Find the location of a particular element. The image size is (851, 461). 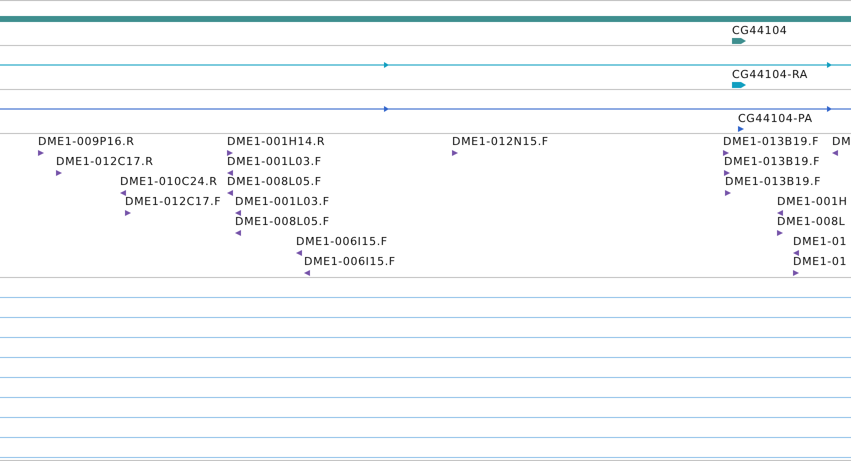

clone-label: DME1-001H14.R is located at coordinates (276, 141).